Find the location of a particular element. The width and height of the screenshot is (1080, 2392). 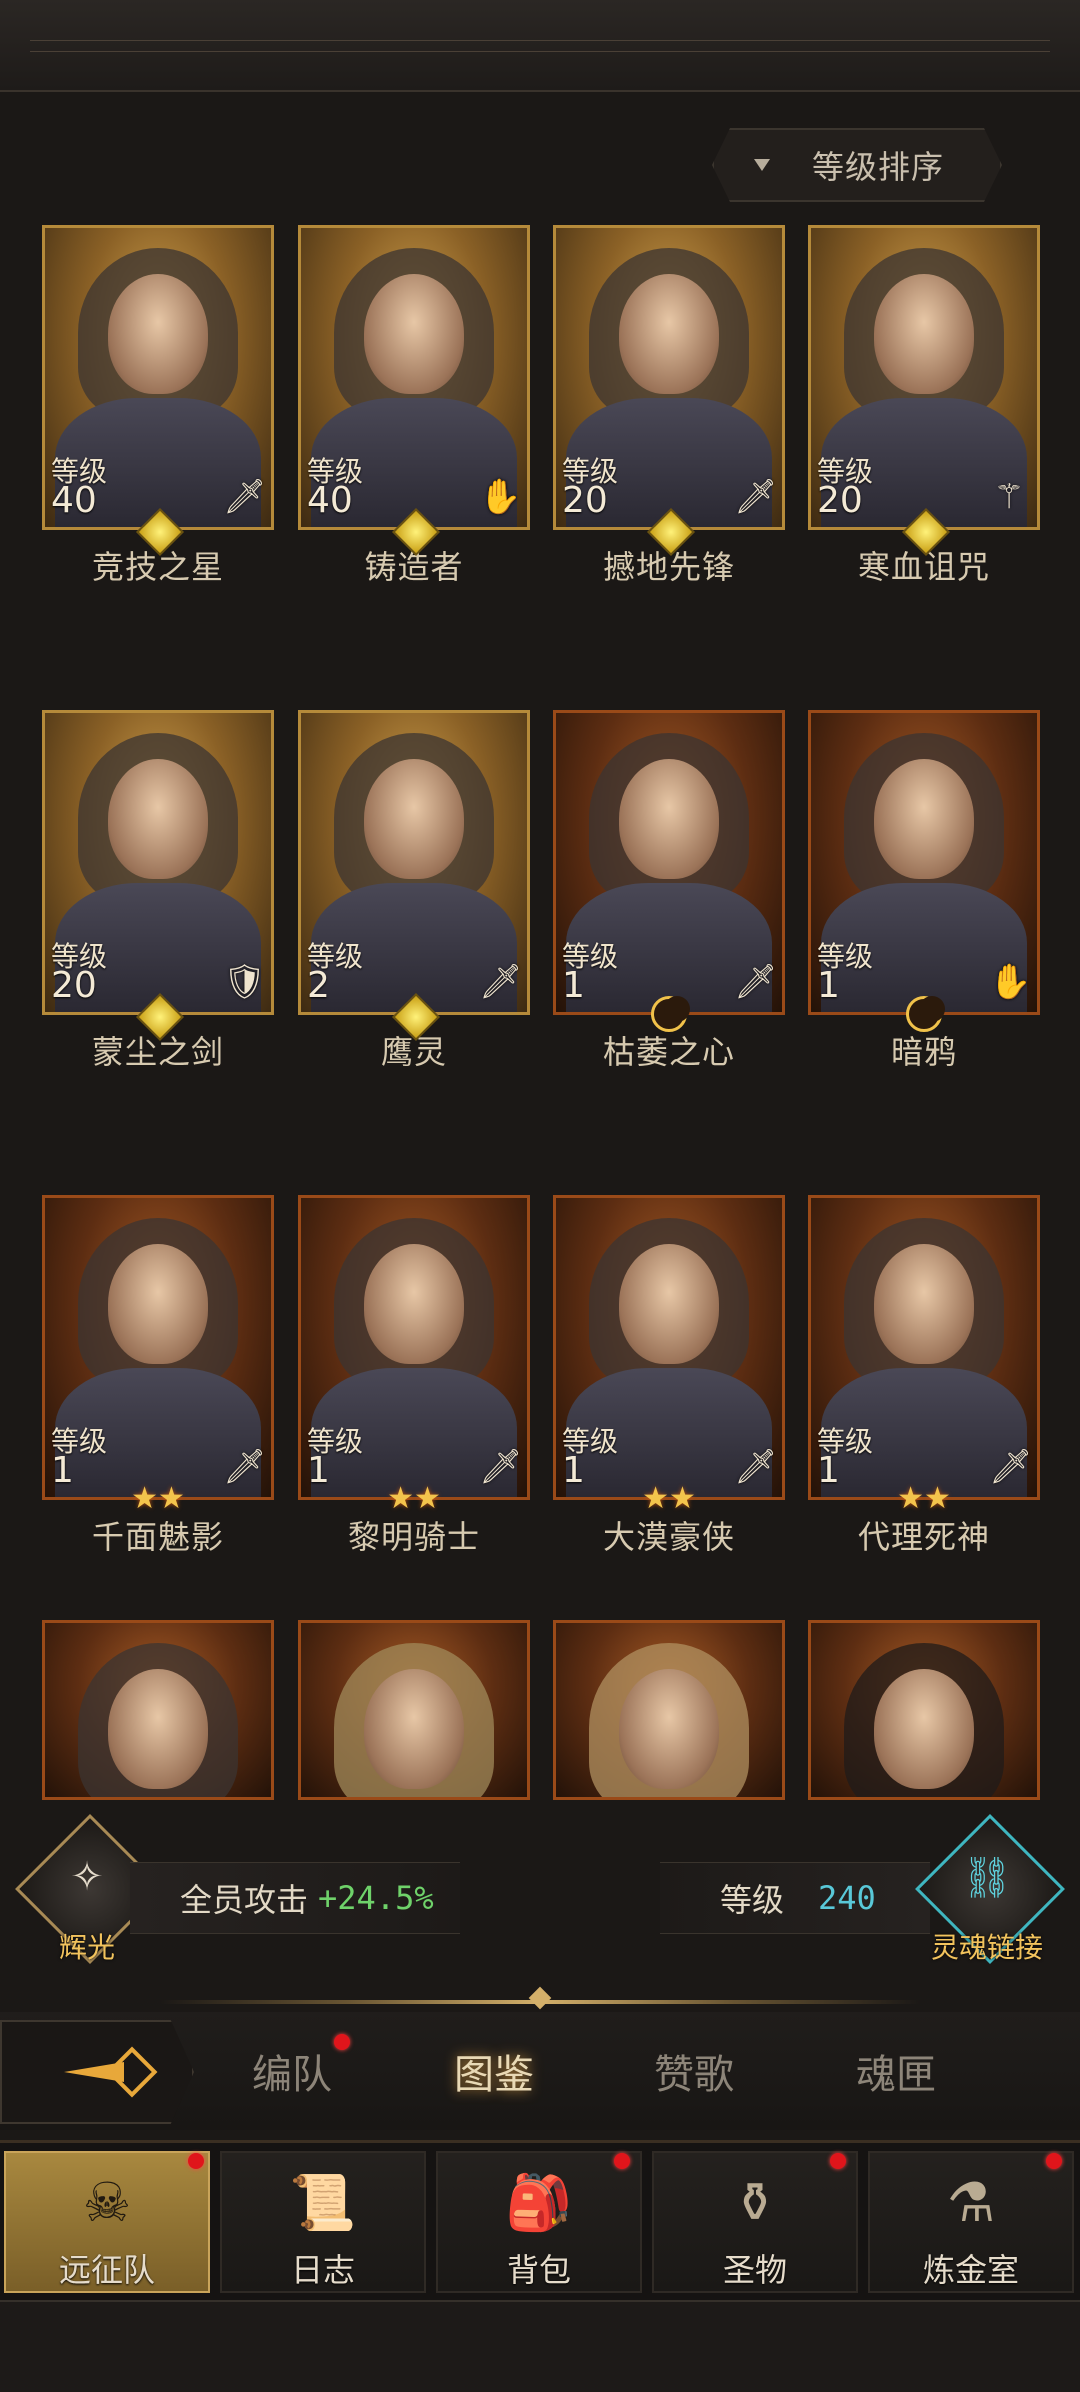

hero-card: 等级 2 🗡 鹰灵 is located at coordinates (414, 891).